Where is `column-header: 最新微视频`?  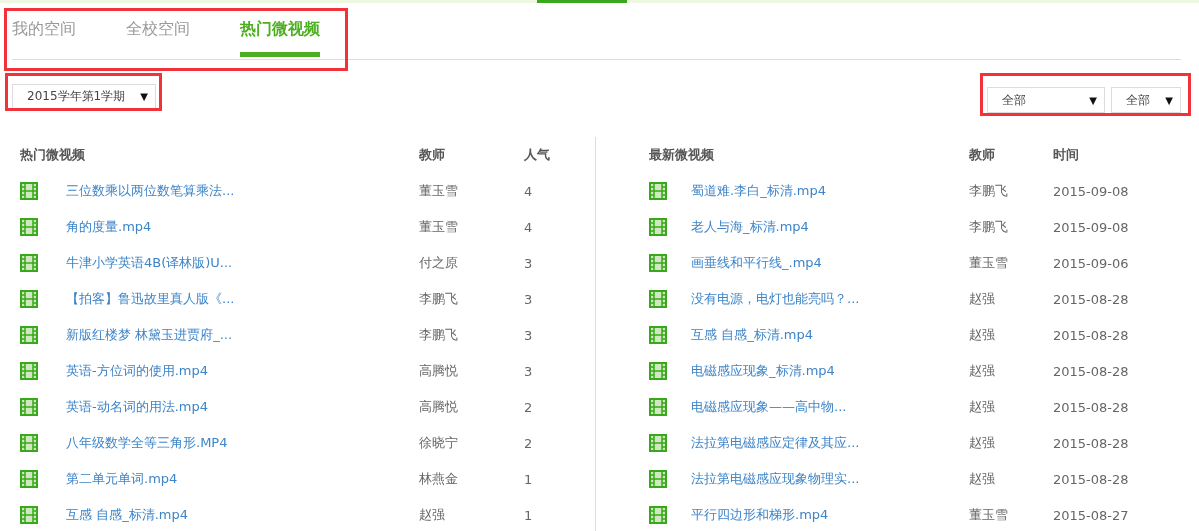
column-header: 最新微视频 is located at coordinates (682, 155).